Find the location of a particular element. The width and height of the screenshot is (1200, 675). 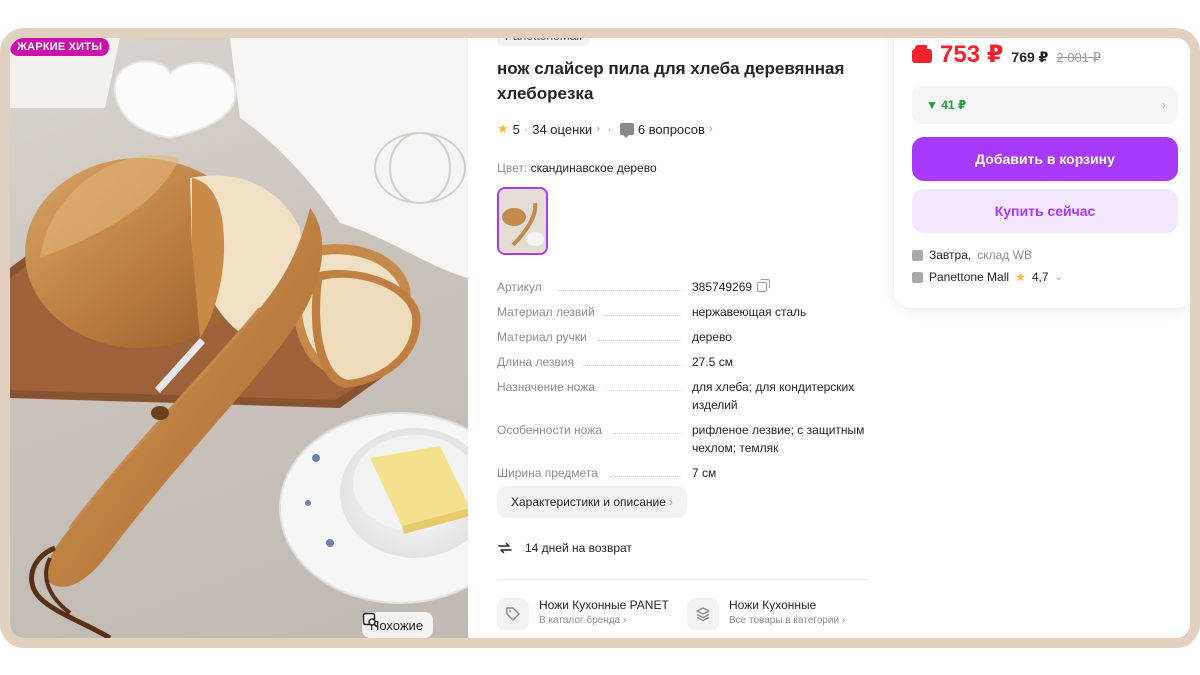

seller-rating: 4,7 is located at coordinates (1040, 277).